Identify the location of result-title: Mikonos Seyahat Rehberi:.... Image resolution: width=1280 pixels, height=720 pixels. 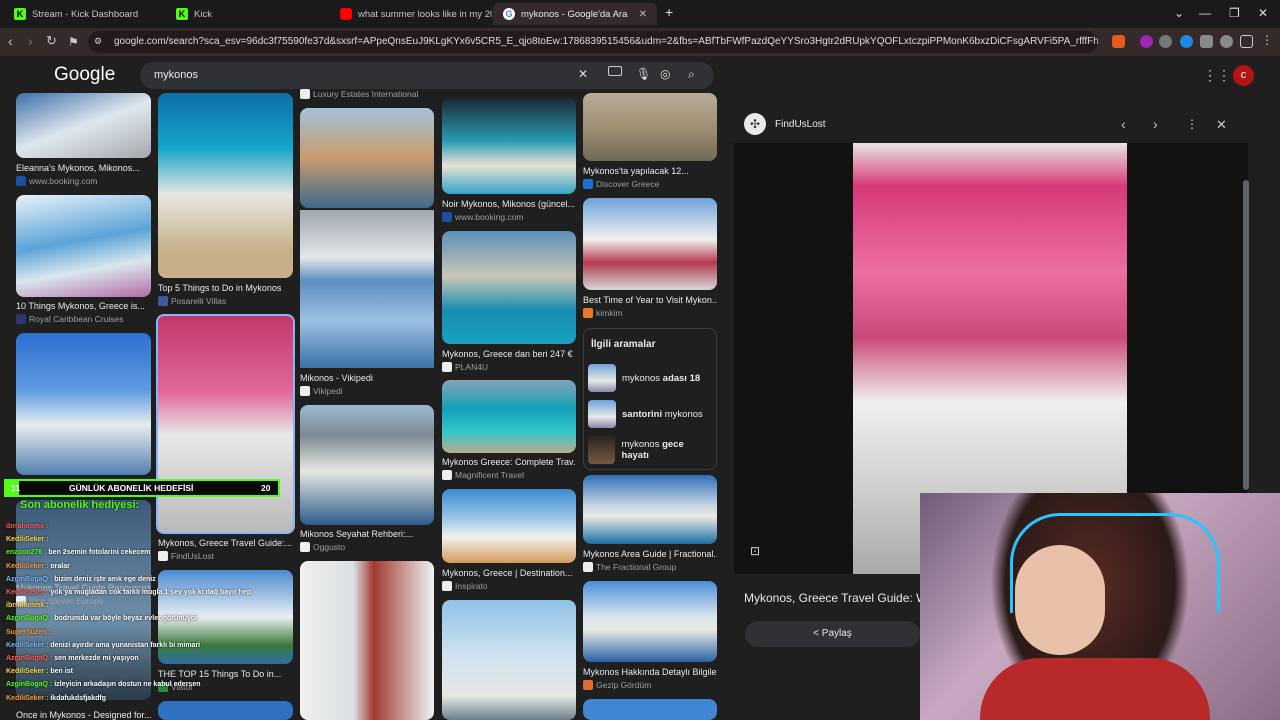
(367, 534).